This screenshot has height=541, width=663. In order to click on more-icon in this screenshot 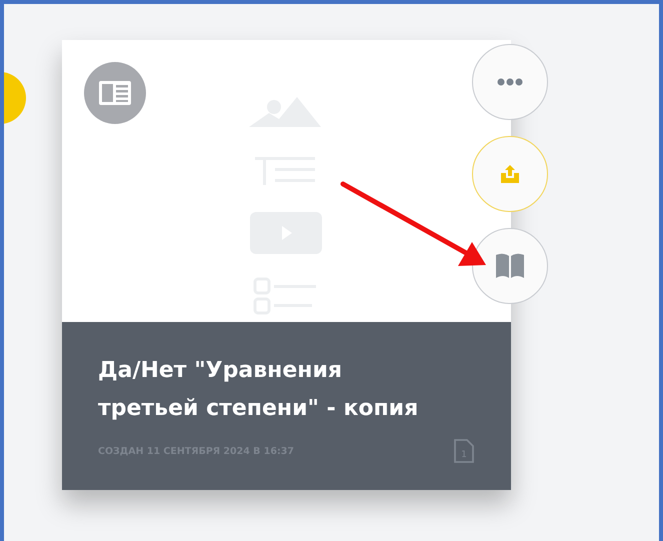, I will do `click(510, 82)`.